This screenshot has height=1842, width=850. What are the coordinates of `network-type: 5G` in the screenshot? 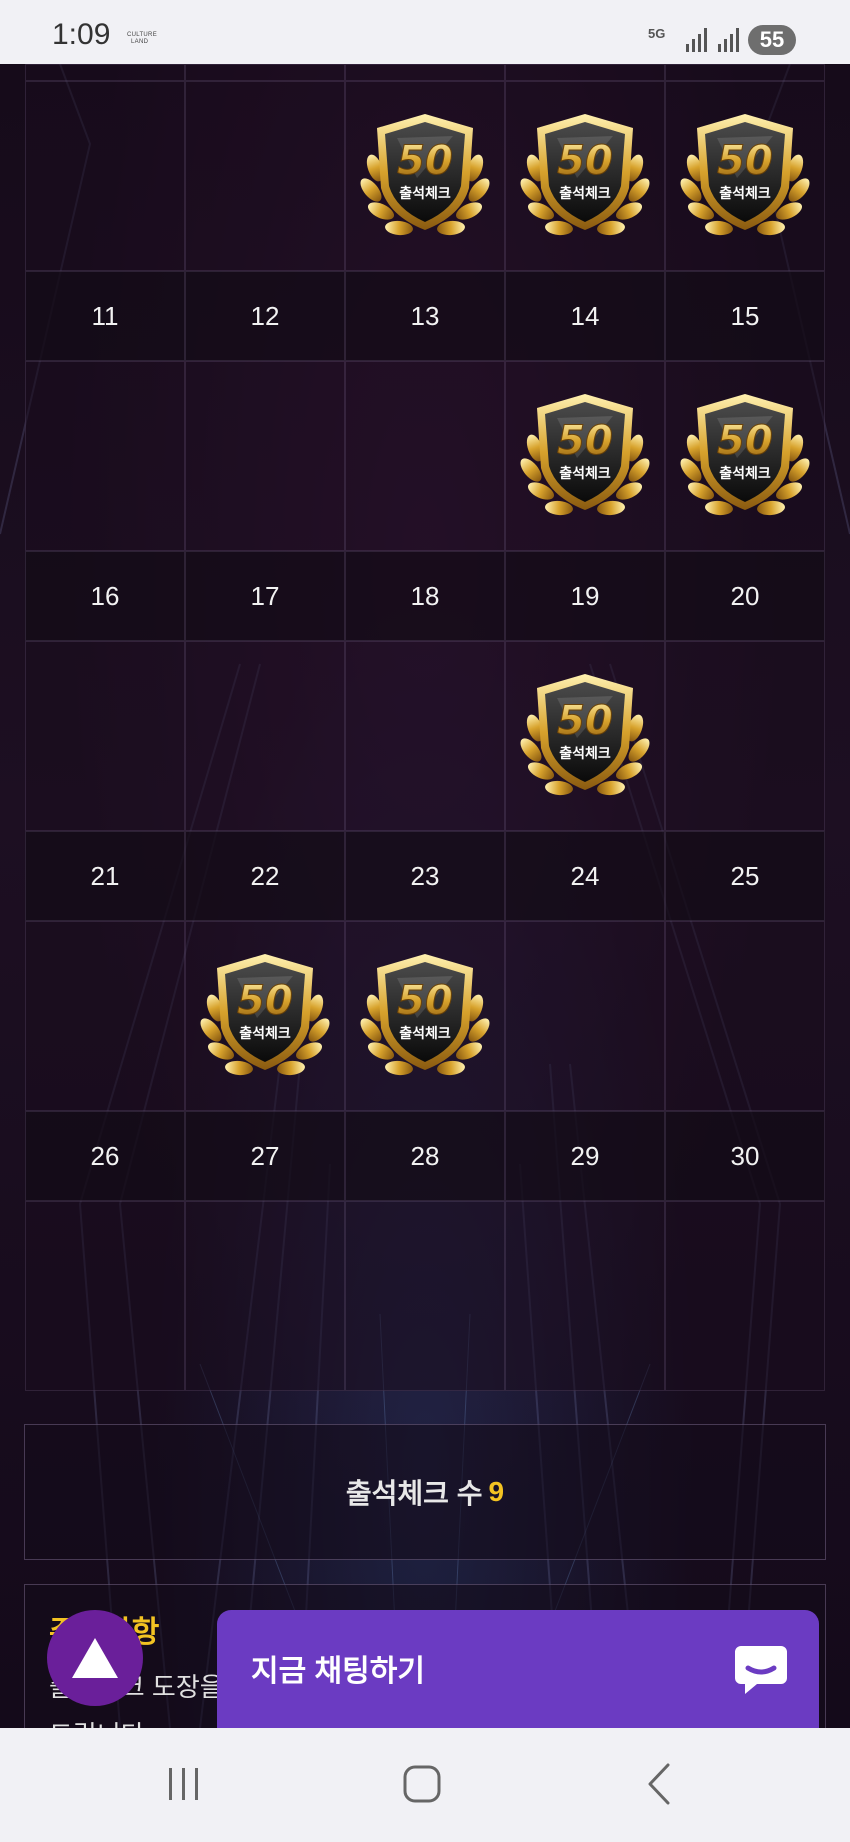 It's located at (657, 33).